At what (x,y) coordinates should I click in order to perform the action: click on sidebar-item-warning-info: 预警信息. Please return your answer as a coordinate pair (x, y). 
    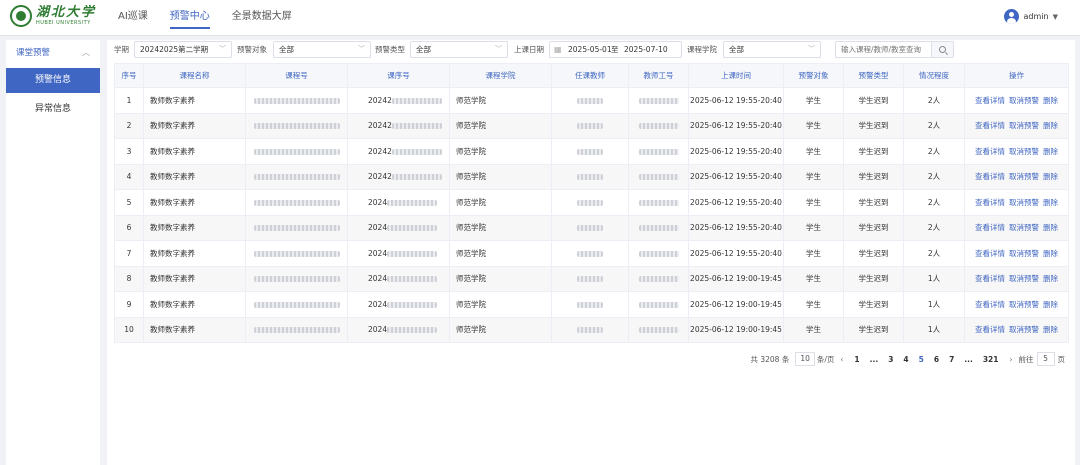
    Looking at the image, I should click on (53, 80).